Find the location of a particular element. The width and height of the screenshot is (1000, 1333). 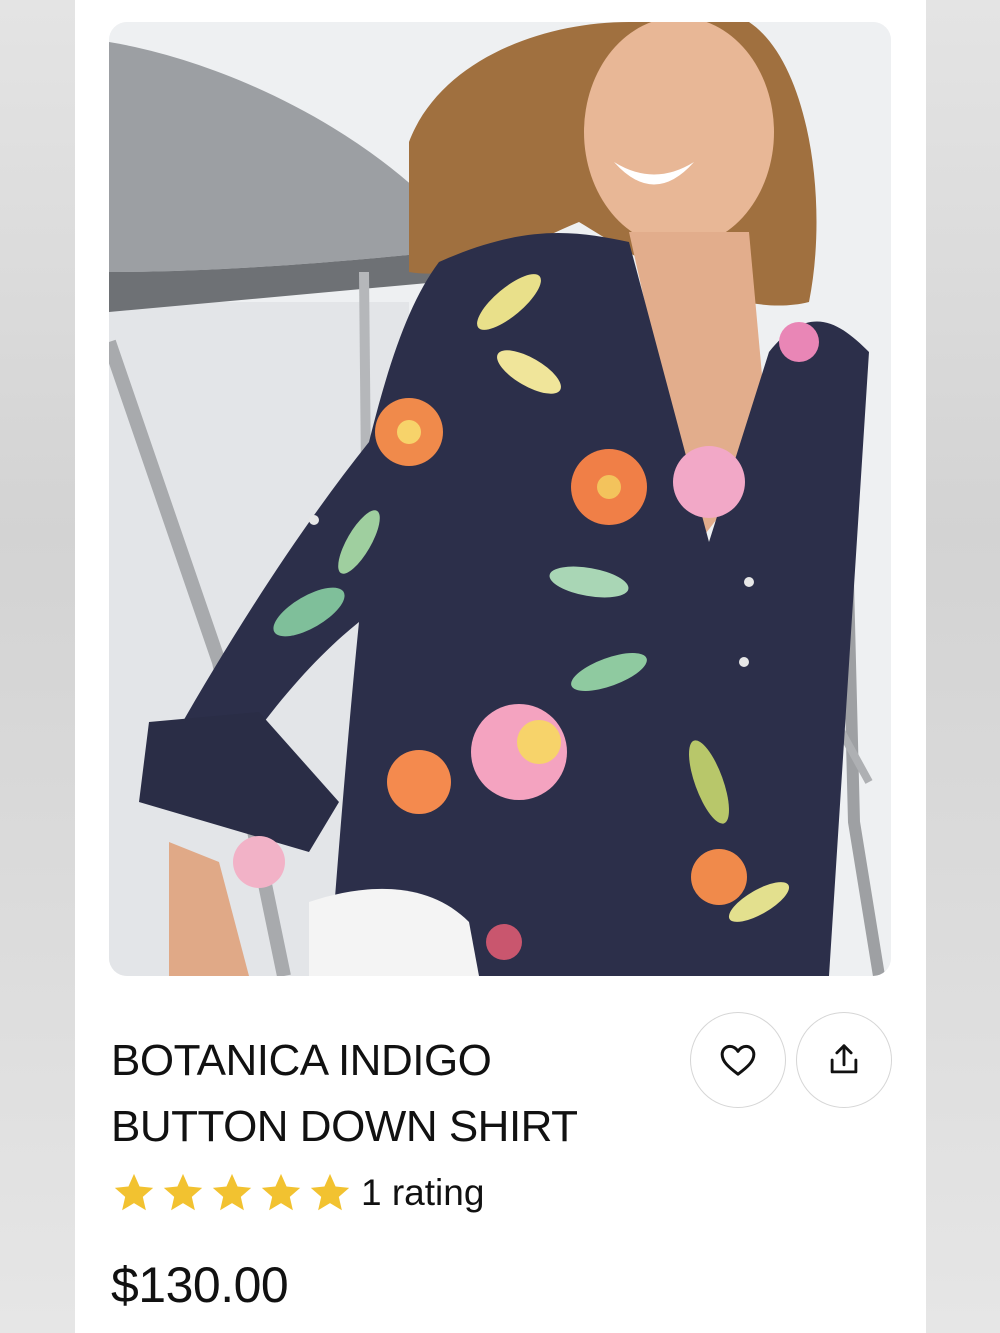

share-icon is located at coordinates (844, 1059).